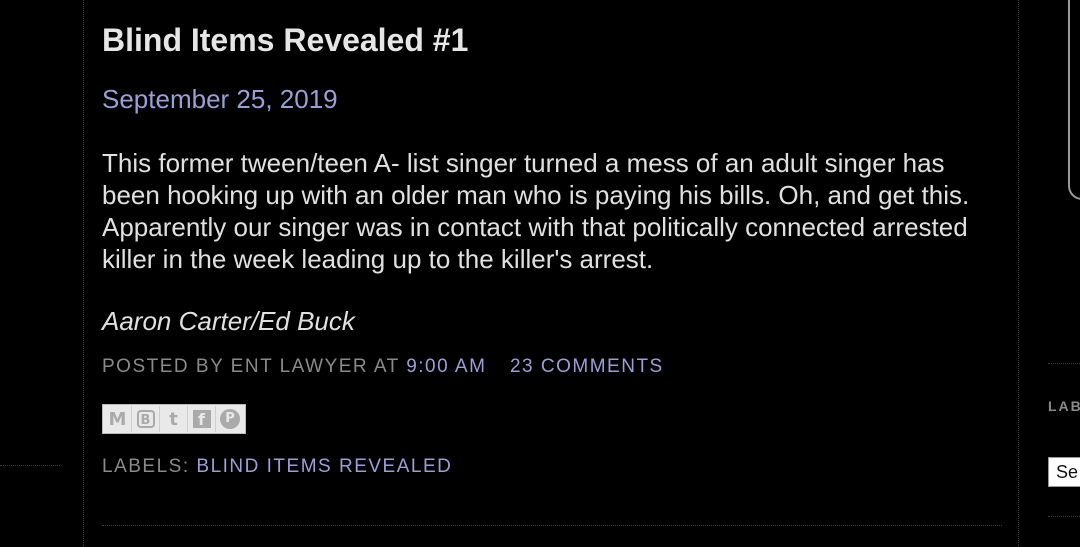 The width and height of the screenshot is (1080, 547). I want to click on left-divider, so click(30, 465).